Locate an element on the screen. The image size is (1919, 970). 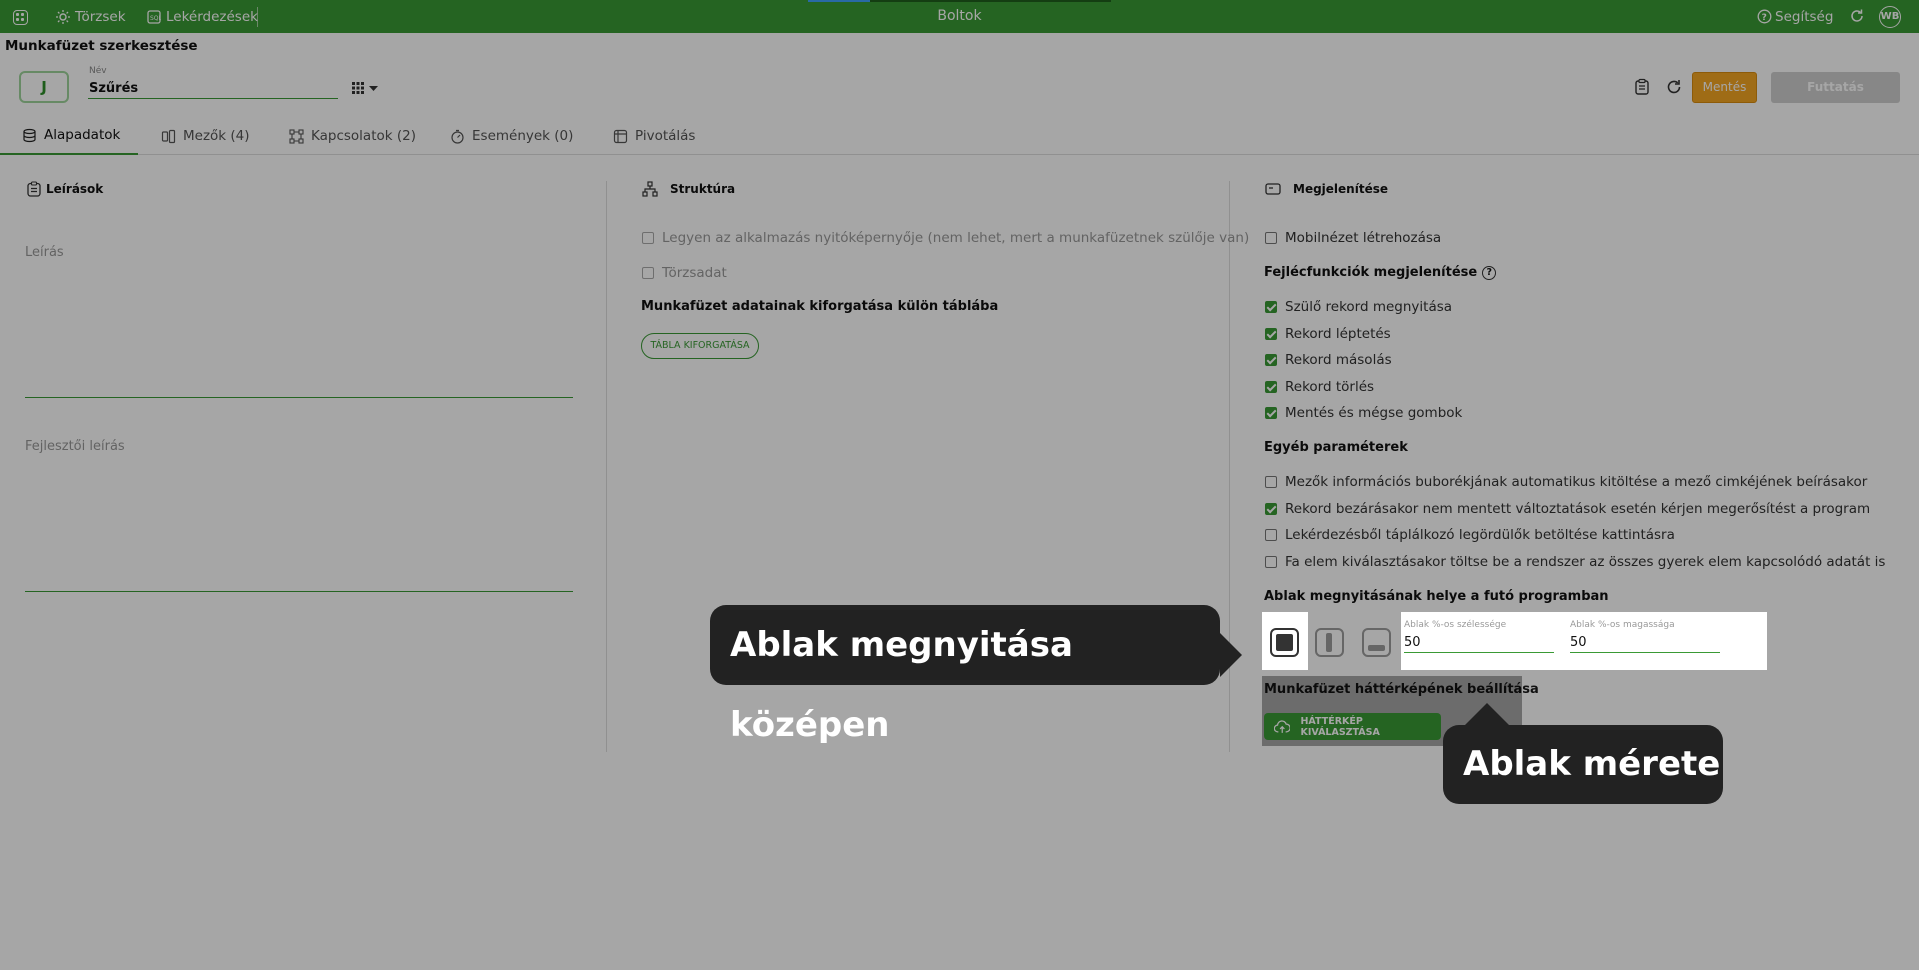
dev-description-textarea is located at coordinates (299, 591).